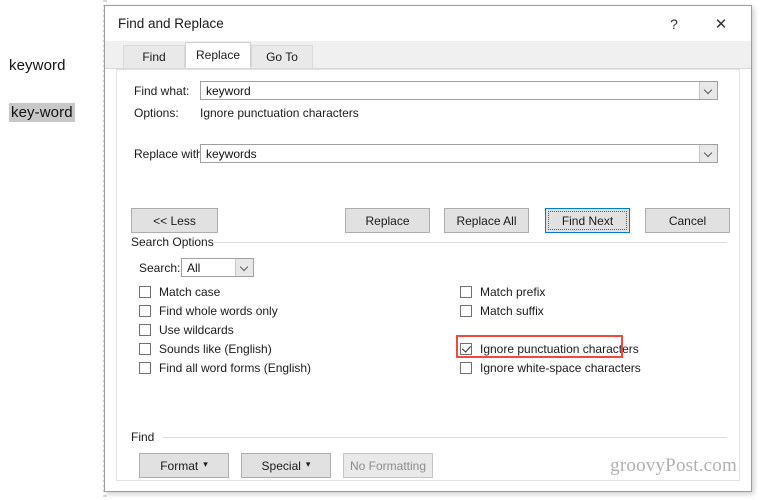  I want to click on special-button: Special ▾, so click(286, 465).